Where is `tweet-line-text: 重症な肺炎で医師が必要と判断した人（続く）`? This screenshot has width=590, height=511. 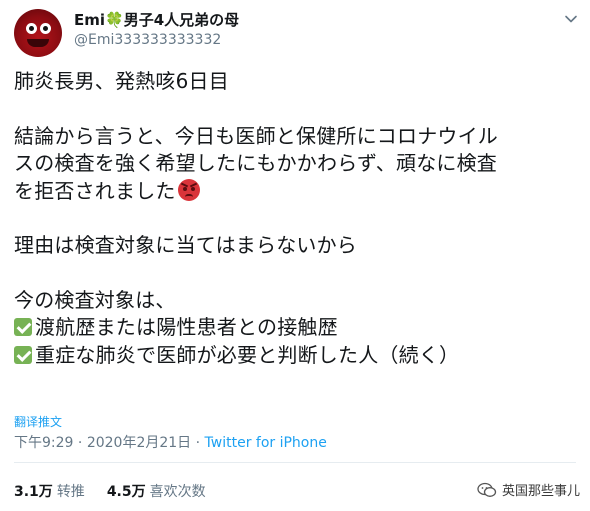
tweet-line-text: 重症な肺炎で医師が必要と判断した人（続く） is located at coordinates (247, 354).